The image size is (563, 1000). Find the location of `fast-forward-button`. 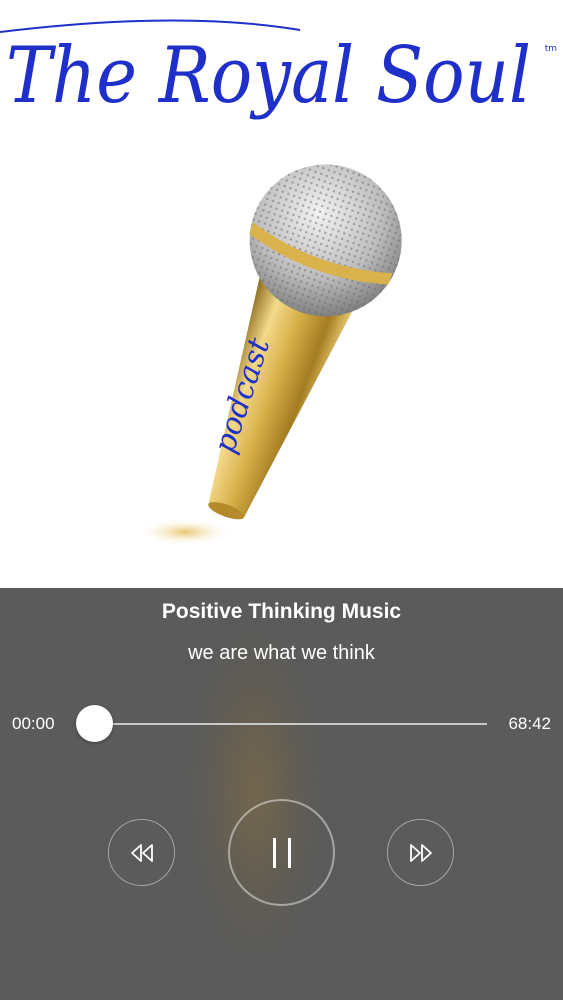

fast-forward-button is located at coordinates (420, 852).